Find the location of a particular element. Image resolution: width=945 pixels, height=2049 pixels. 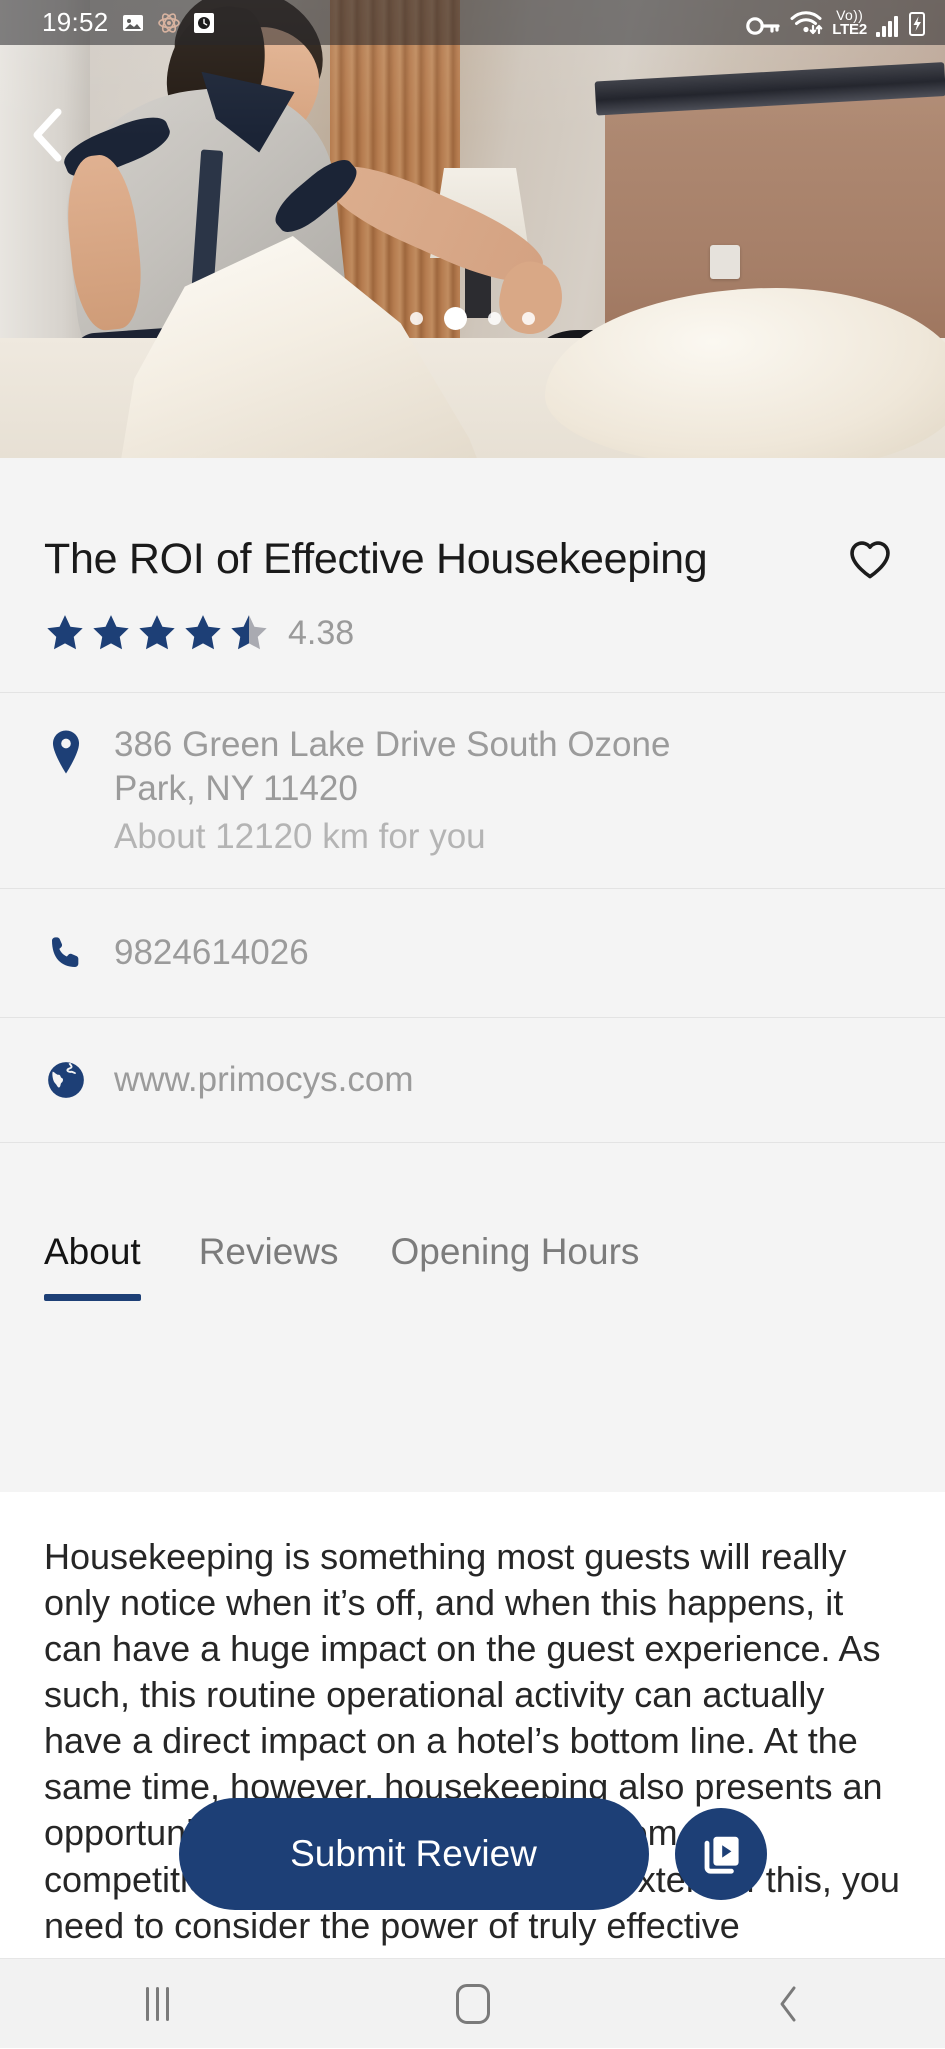

carousel-dot-active is located at coordinates (455, 318).